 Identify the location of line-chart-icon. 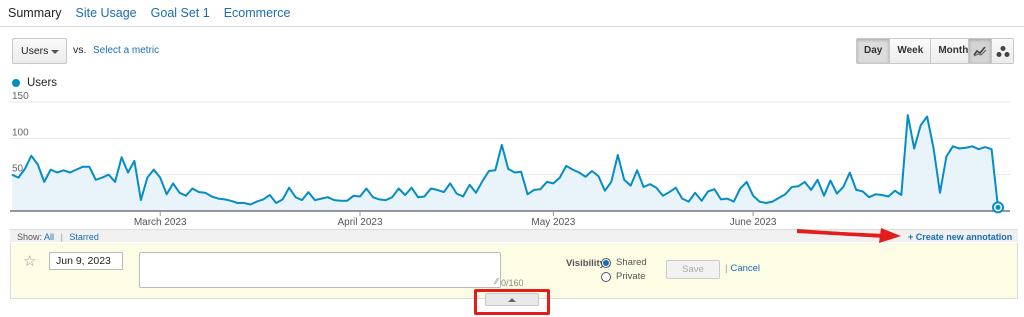
(980, 51).